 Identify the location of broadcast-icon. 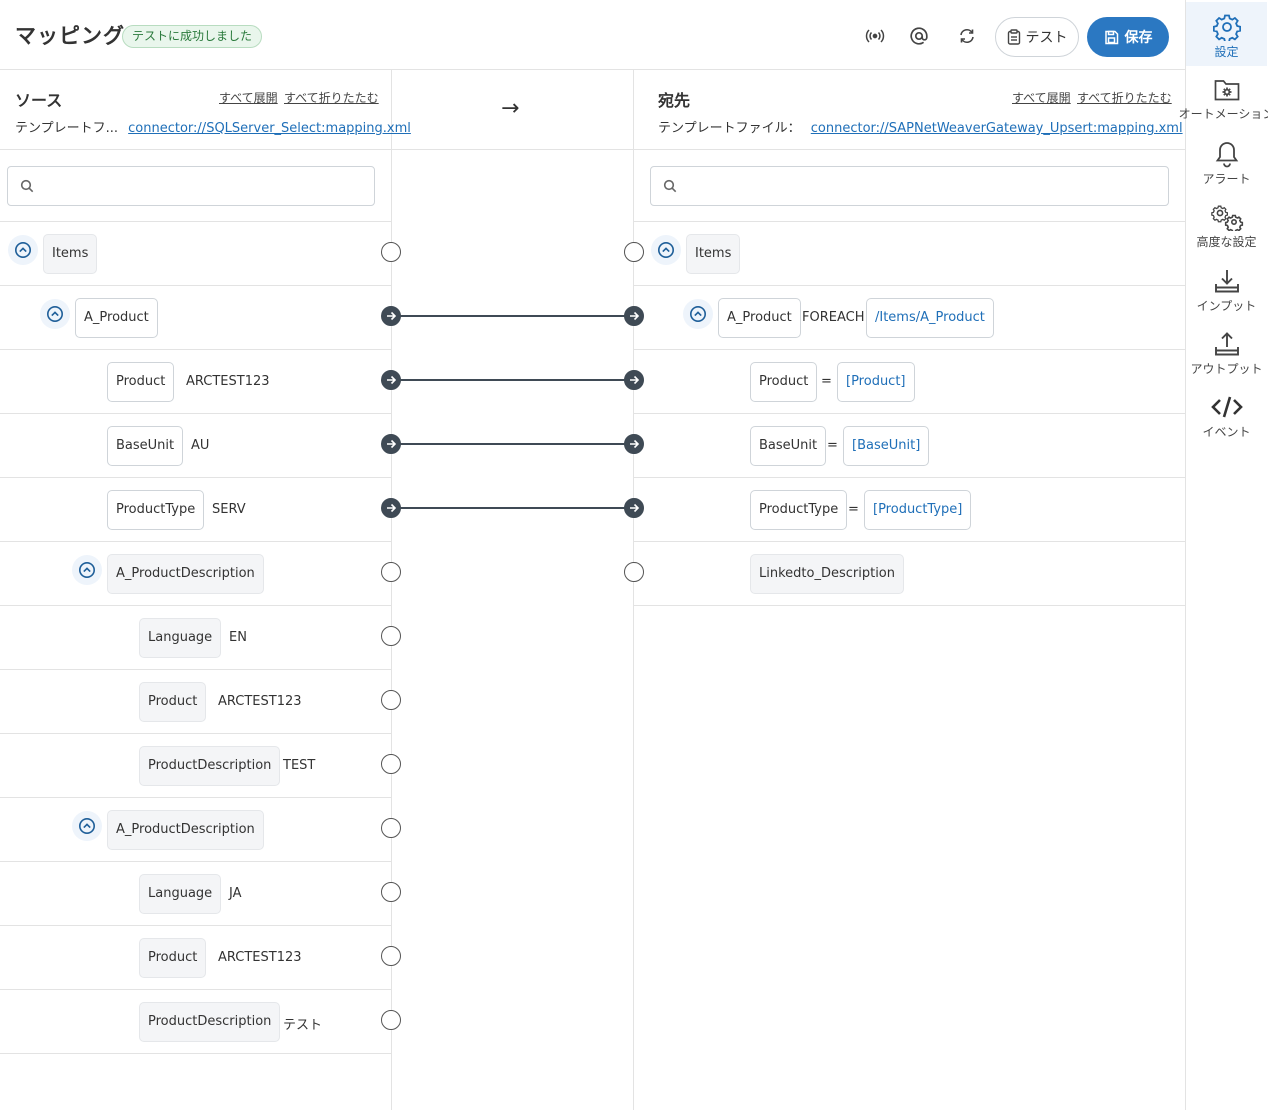
(875, 36).